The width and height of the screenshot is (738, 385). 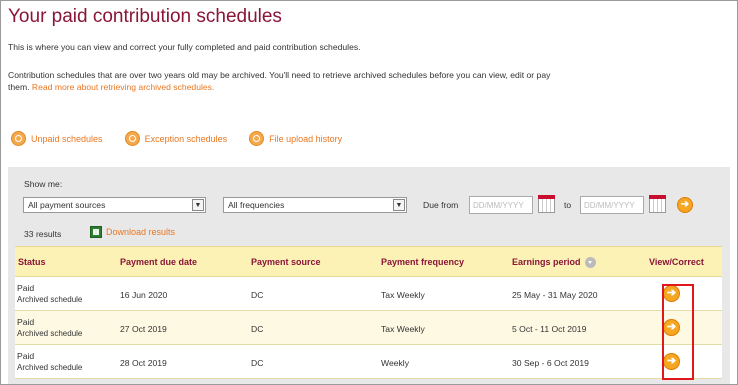 What do you see at coordinates (395, 363) in the screenshot?
I see `payment-frequency: Weekly` at bounding box center [395, 363].